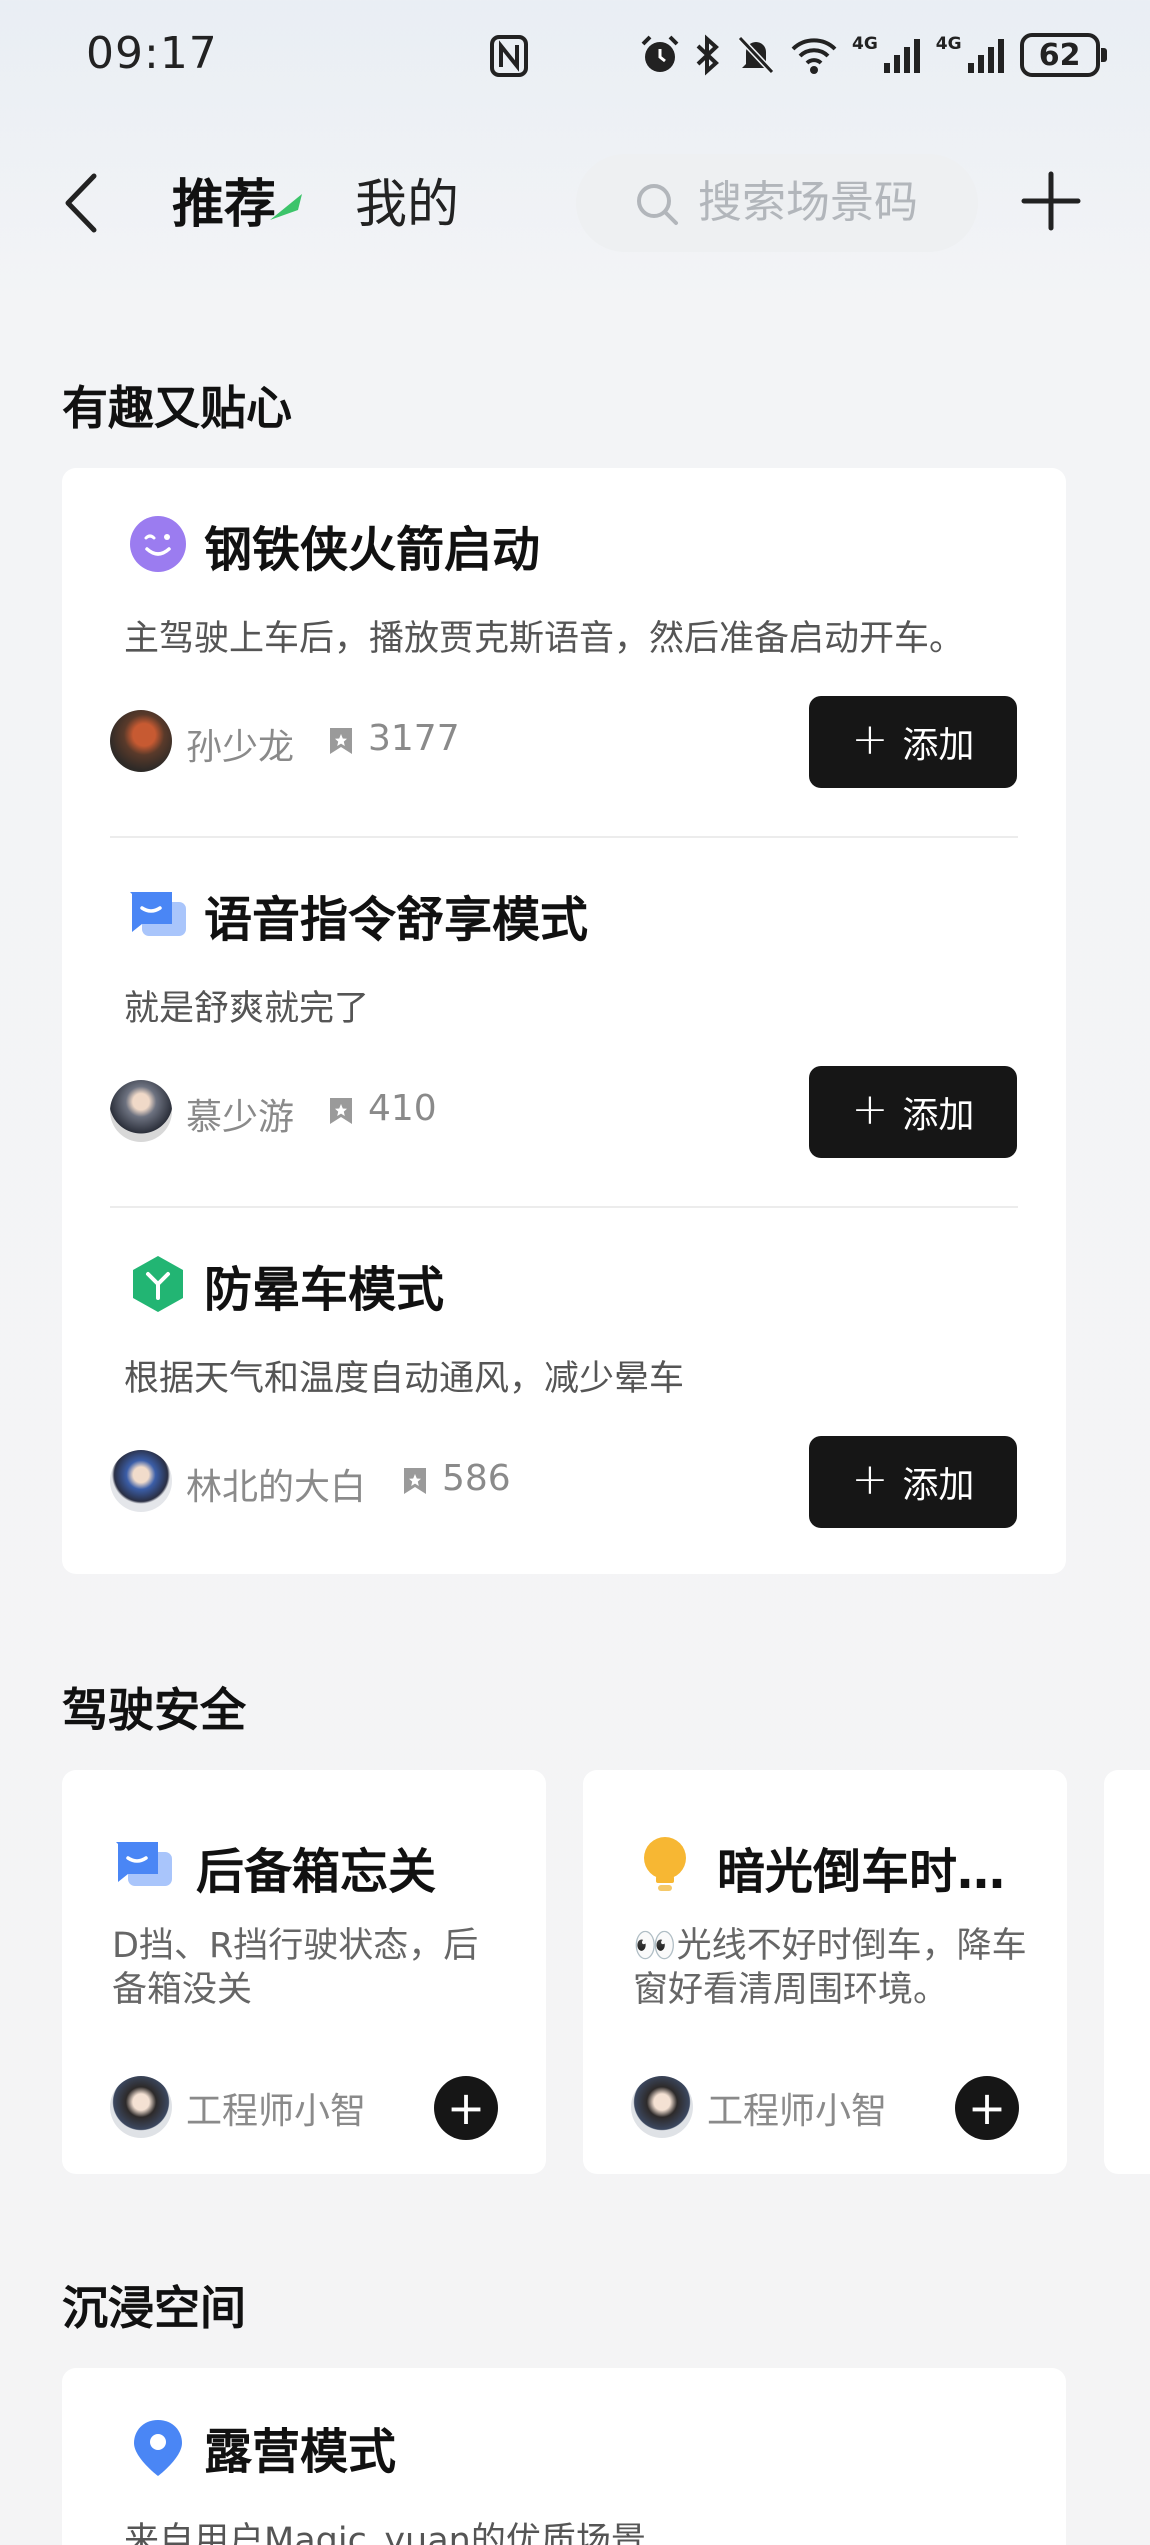 Image resolution: width=1150 pixels, height=2545 pixels. Describe the element at coordinates (404, 1379) in the screenshot. I see `scene-description: 根据天气和温度自动通风，减少晕车` at that location.